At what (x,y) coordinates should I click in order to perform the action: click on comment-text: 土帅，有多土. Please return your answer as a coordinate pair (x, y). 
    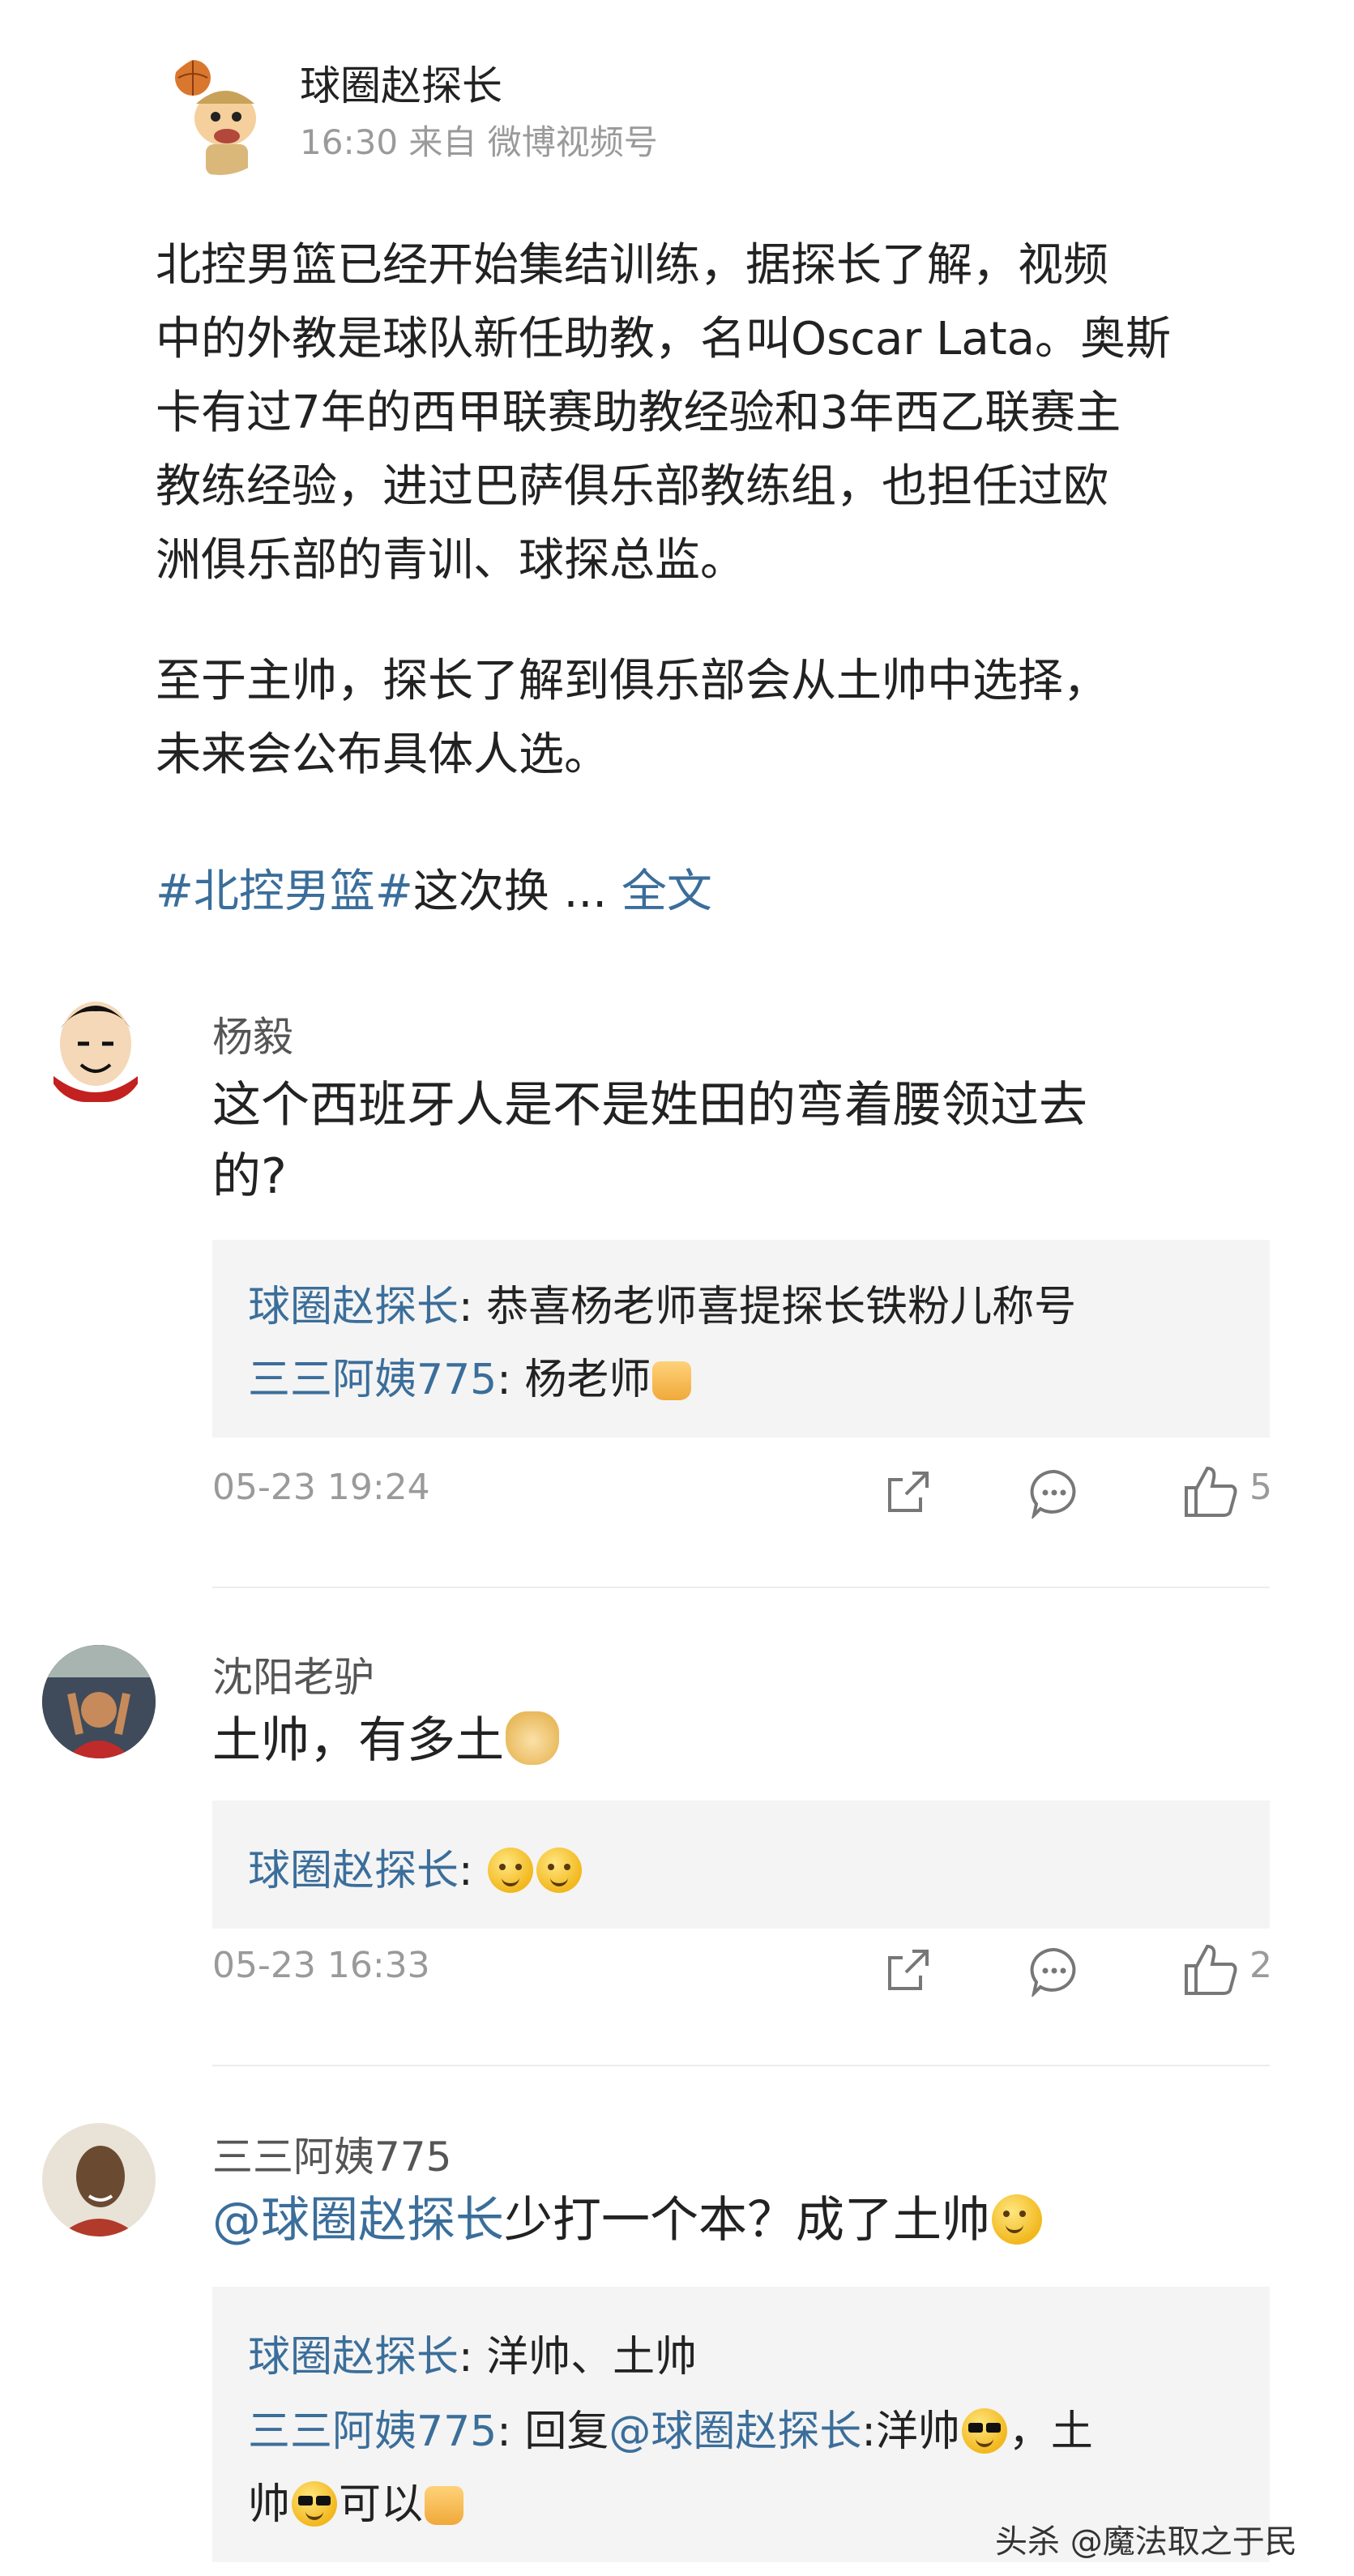
    Looking at the image, I should click on (358, 1740).